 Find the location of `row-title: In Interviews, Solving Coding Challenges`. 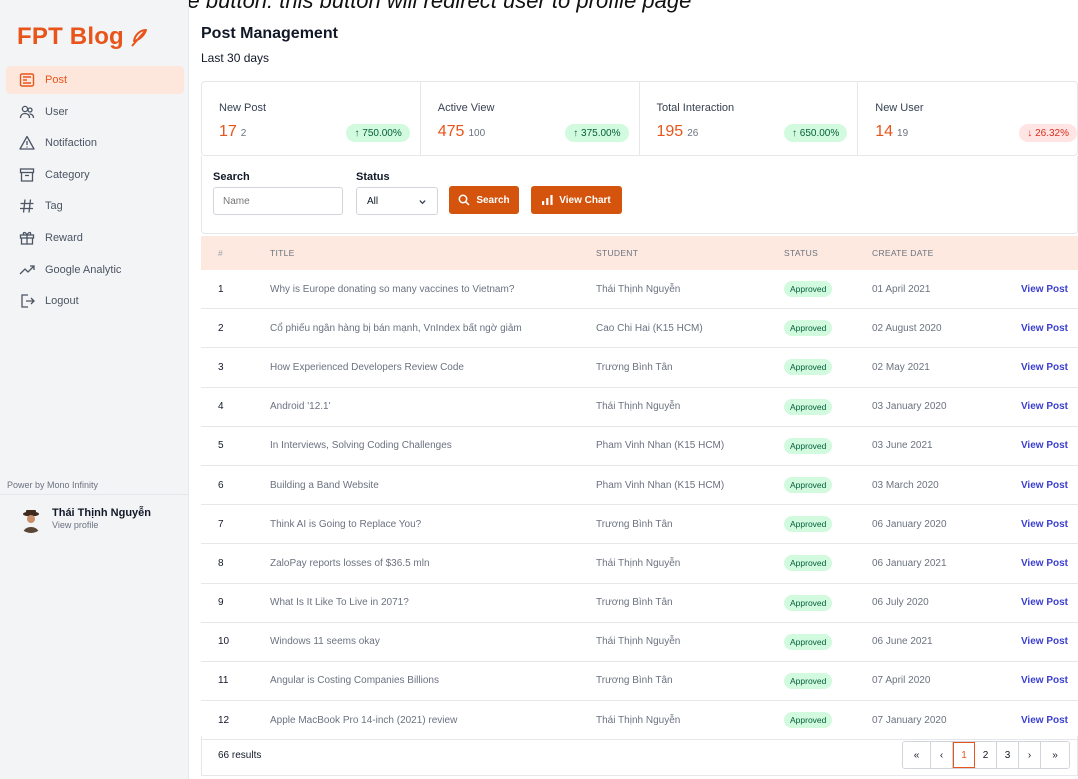

row-title: In Interviews, Solving Coding Challenges is located at coordinates (361, 446).